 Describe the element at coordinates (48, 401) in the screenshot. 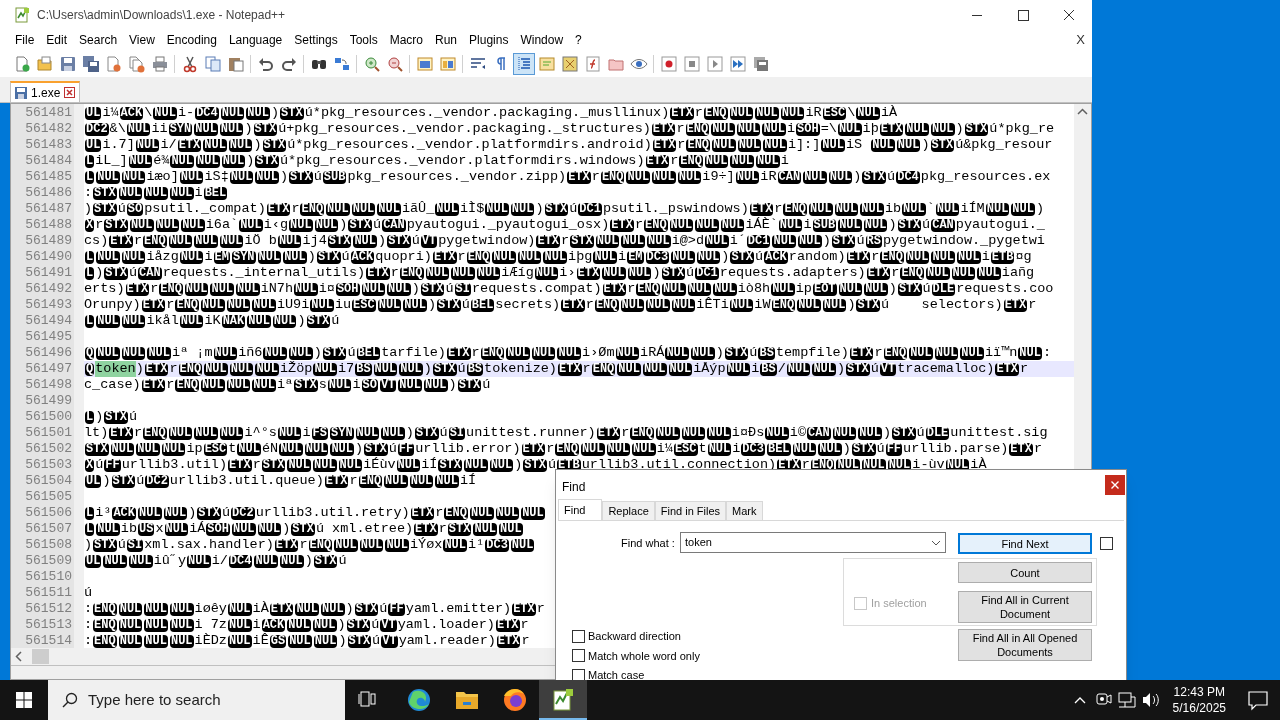

I see `line-number: 561499` at that location.